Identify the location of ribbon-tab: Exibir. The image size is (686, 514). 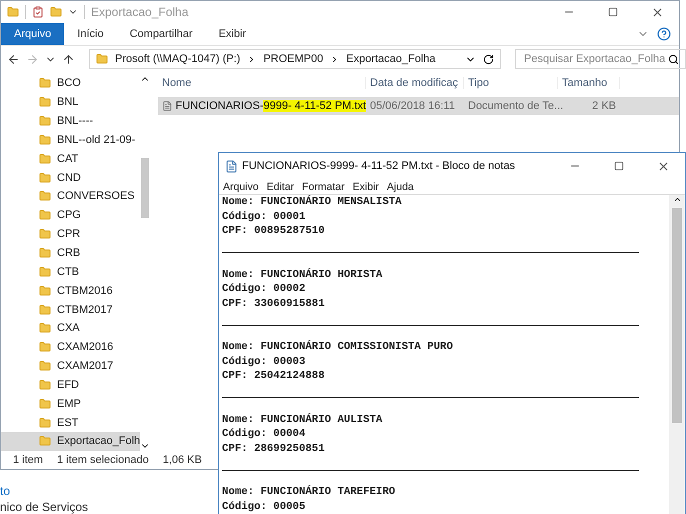
(233, 34).